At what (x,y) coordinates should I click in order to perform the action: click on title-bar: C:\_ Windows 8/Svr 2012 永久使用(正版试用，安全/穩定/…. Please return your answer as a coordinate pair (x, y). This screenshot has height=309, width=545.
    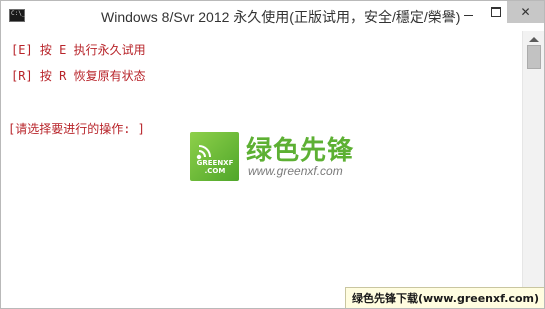
    Looking at the image, I should click on (272, 16).